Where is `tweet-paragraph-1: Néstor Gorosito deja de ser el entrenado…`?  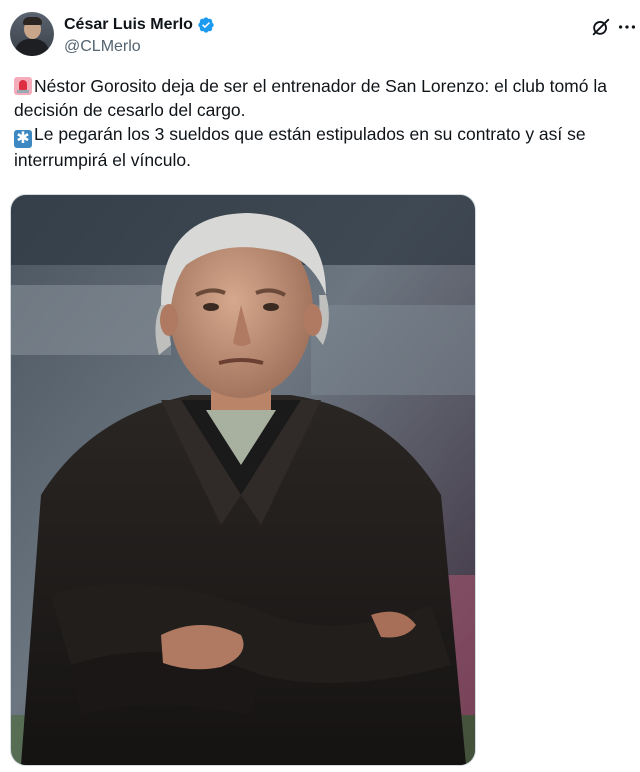
tweet-paragraph-1: Néstor Gorosito deja de ser el entrenado… is located at coordinates (320, 98).